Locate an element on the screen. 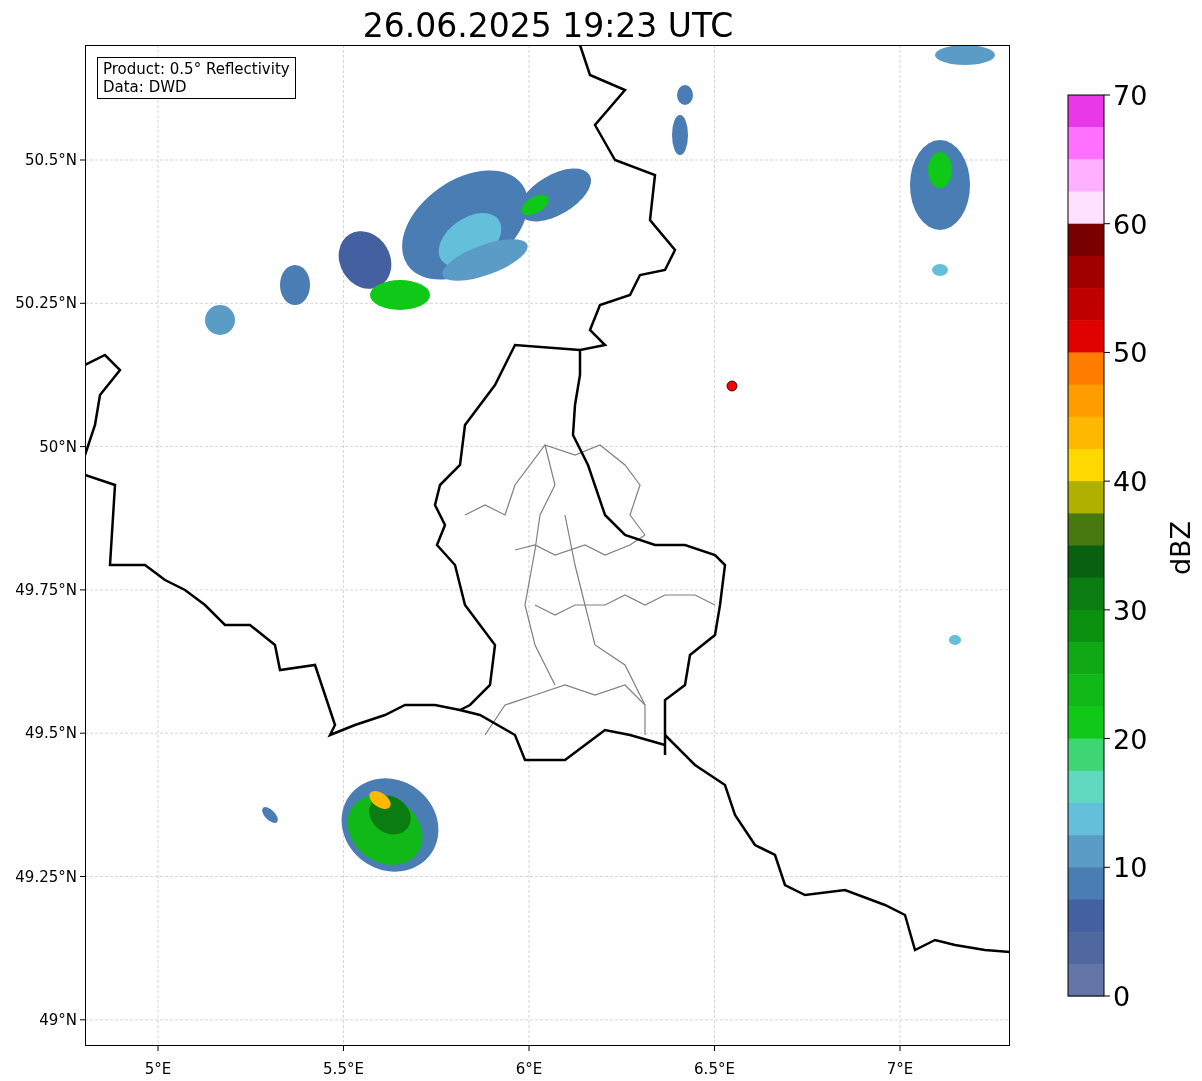 This screenshot has width=1202, height=1081. colorbar-tick-label: 20 is located at coordinates (1130, 739).